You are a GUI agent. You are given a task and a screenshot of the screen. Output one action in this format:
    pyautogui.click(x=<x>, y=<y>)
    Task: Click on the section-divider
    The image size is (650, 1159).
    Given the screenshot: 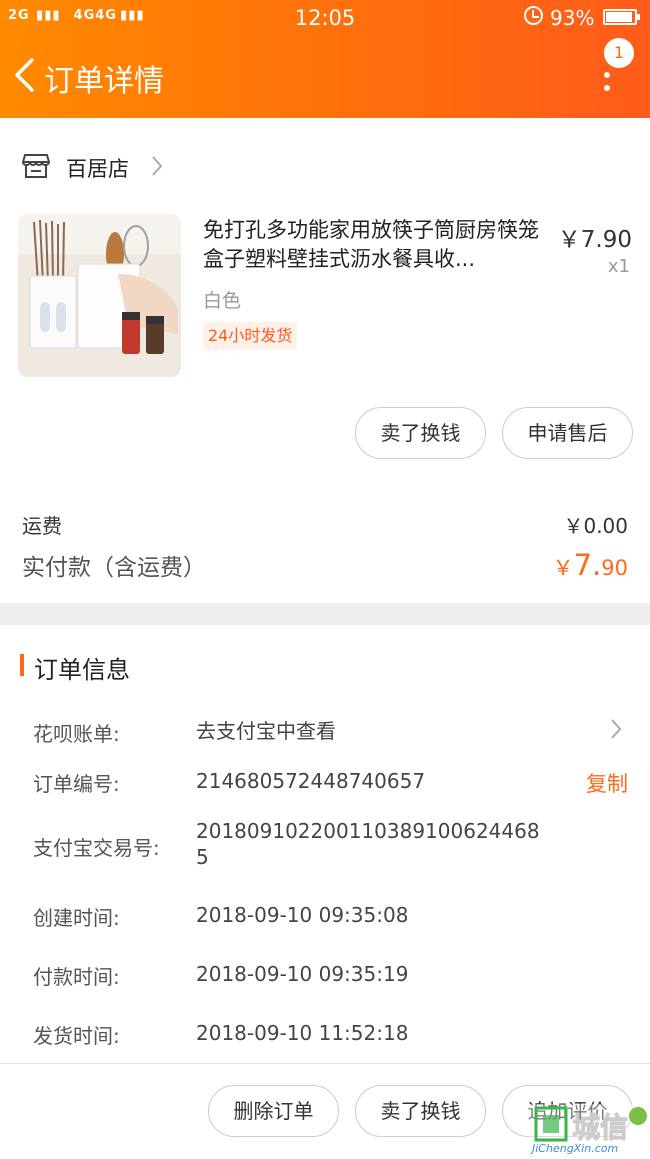 What is the action you would take?
    pyautogui.click(x=325, y=614)
    